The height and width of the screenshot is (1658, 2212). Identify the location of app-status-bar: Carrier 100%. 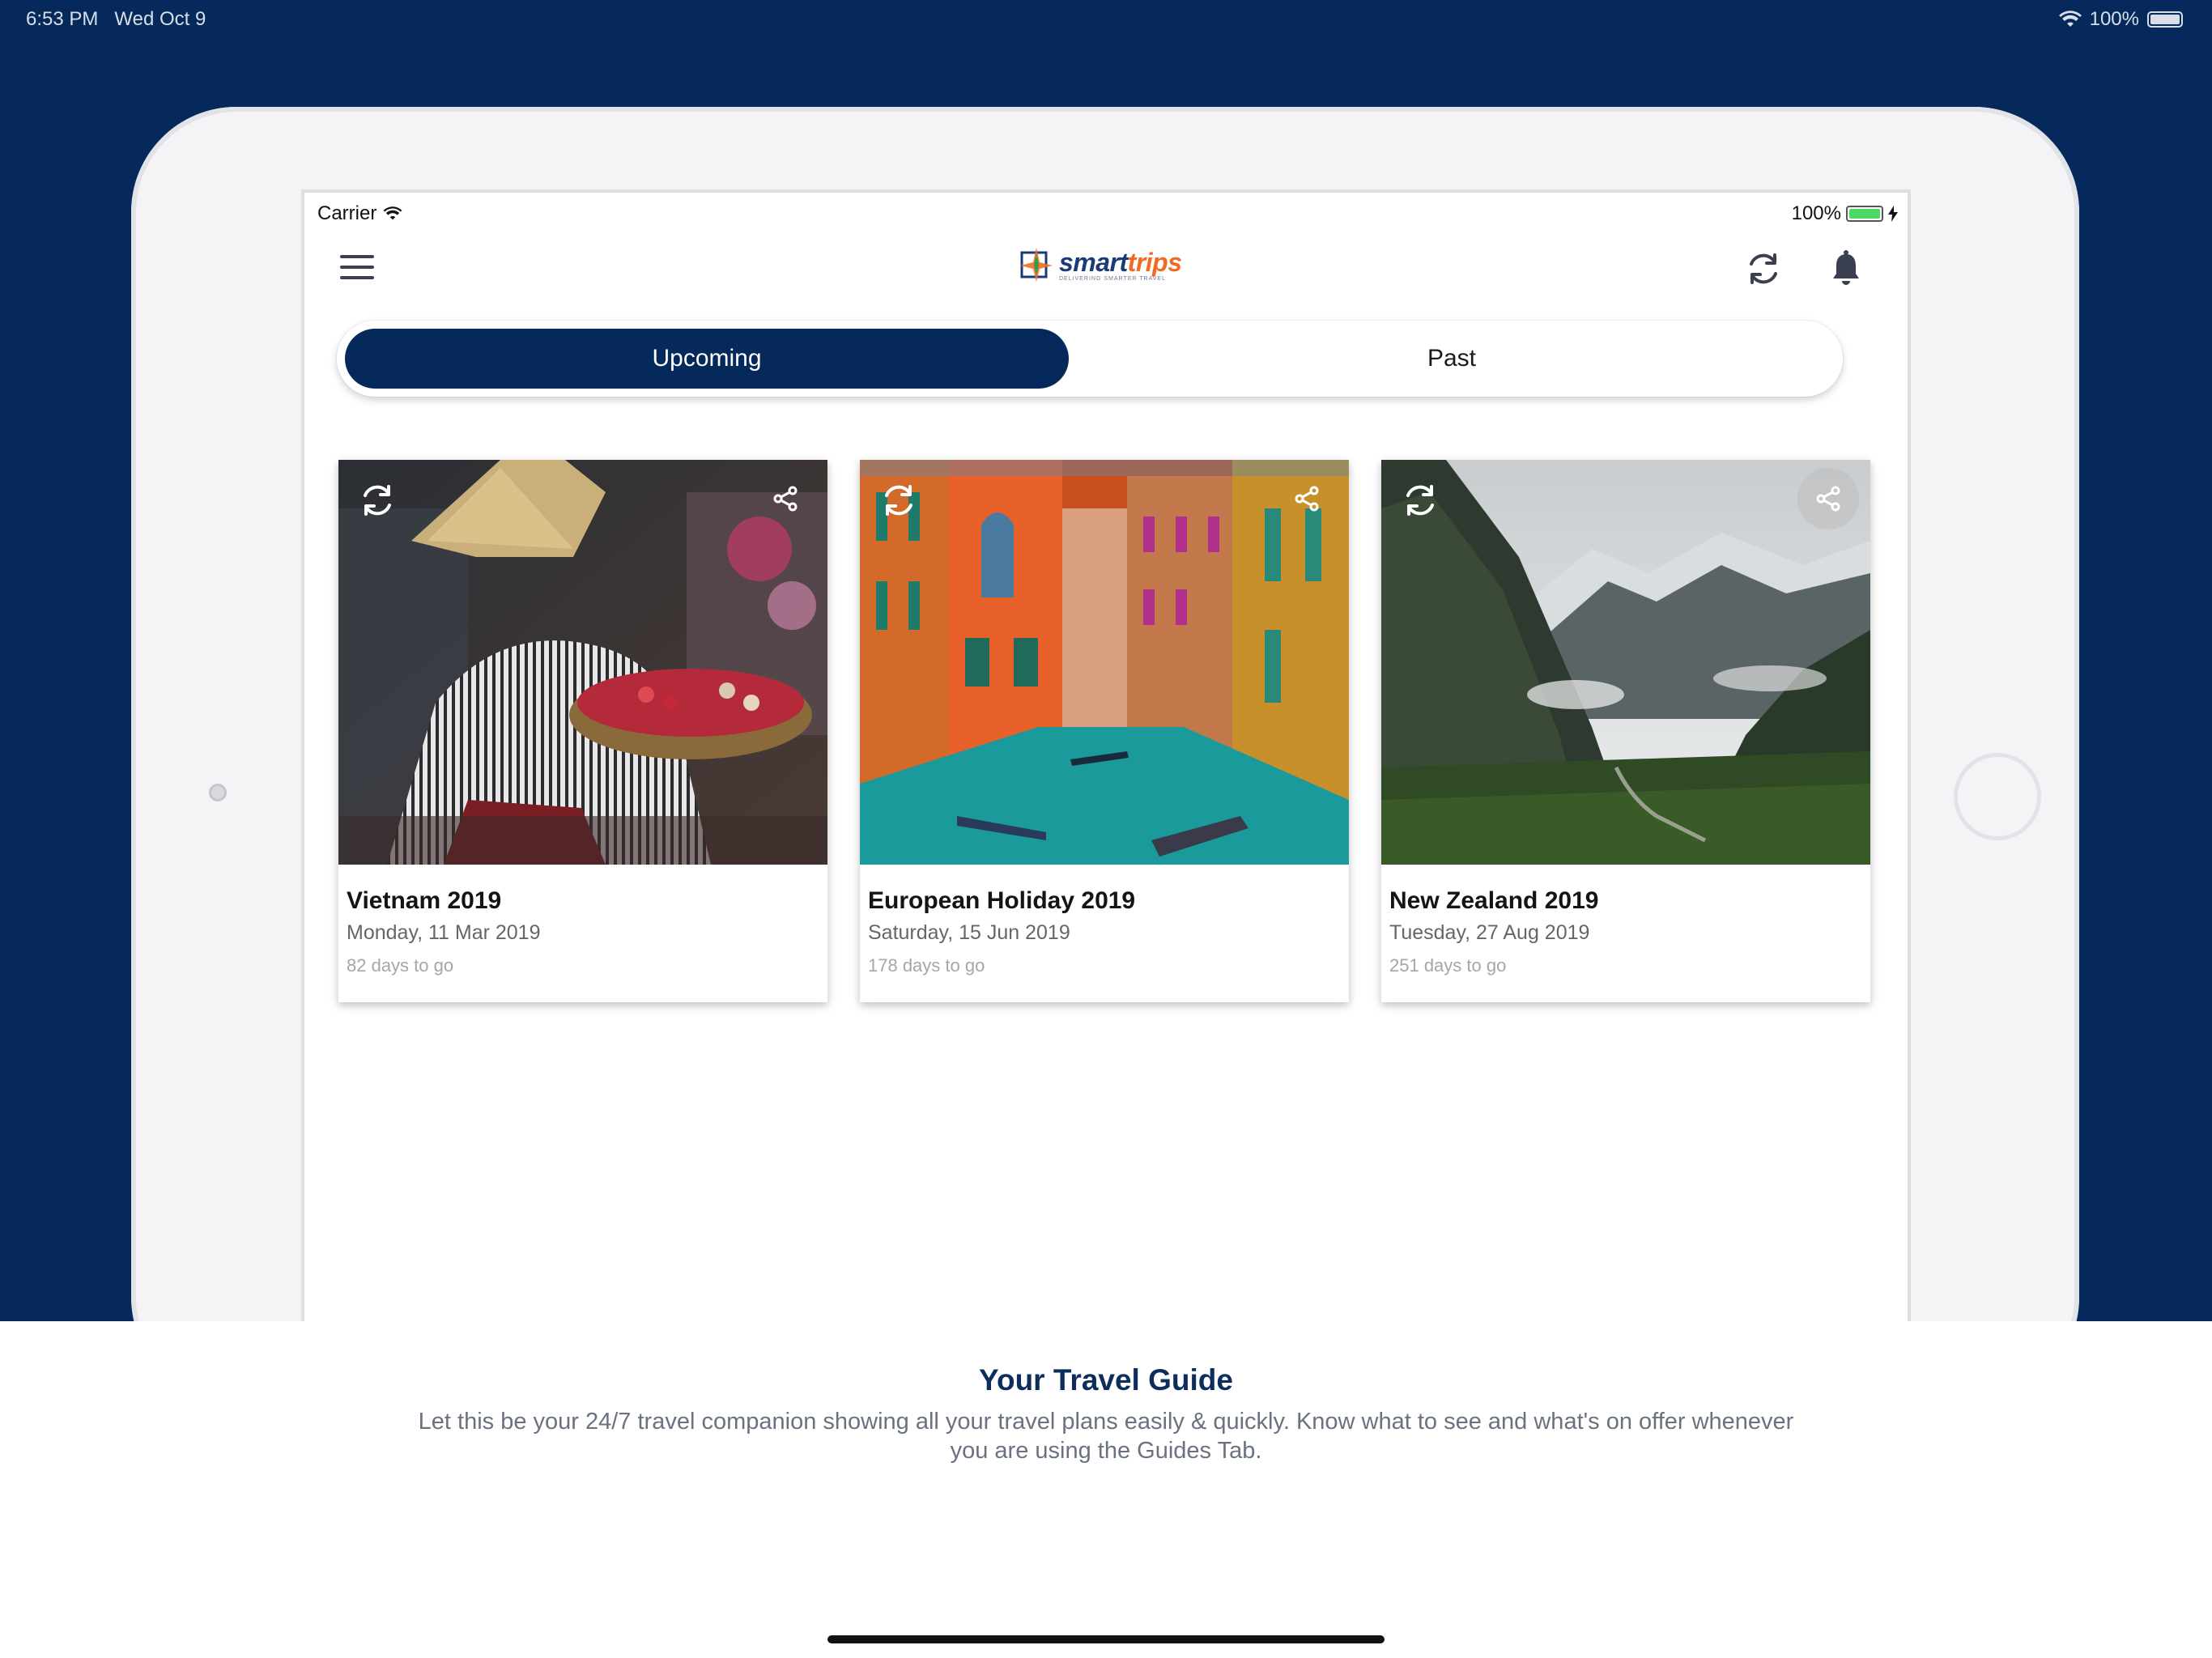
(1106, 213).